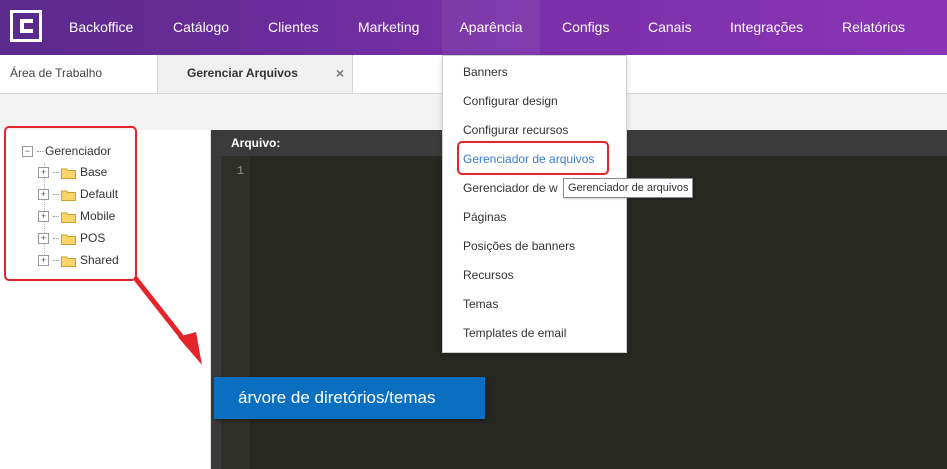  I want to click on nav-item-configs: Configs, so click(585, 27).